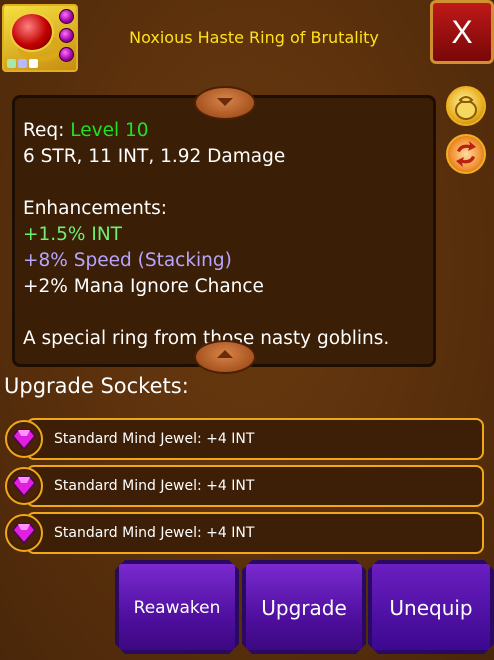  Describe the element at coordinates (225, 354) in the screenshot. I see `chevron-up-icon` at that location.